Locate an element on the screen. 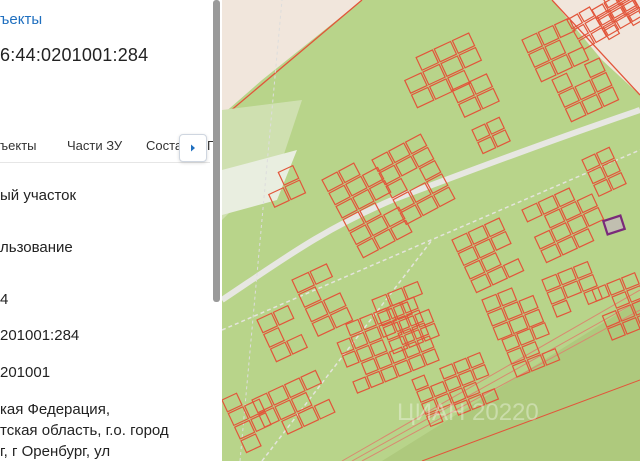  cadastral-number: 6:44:0201001:284 is located at coordinates (74, 55).